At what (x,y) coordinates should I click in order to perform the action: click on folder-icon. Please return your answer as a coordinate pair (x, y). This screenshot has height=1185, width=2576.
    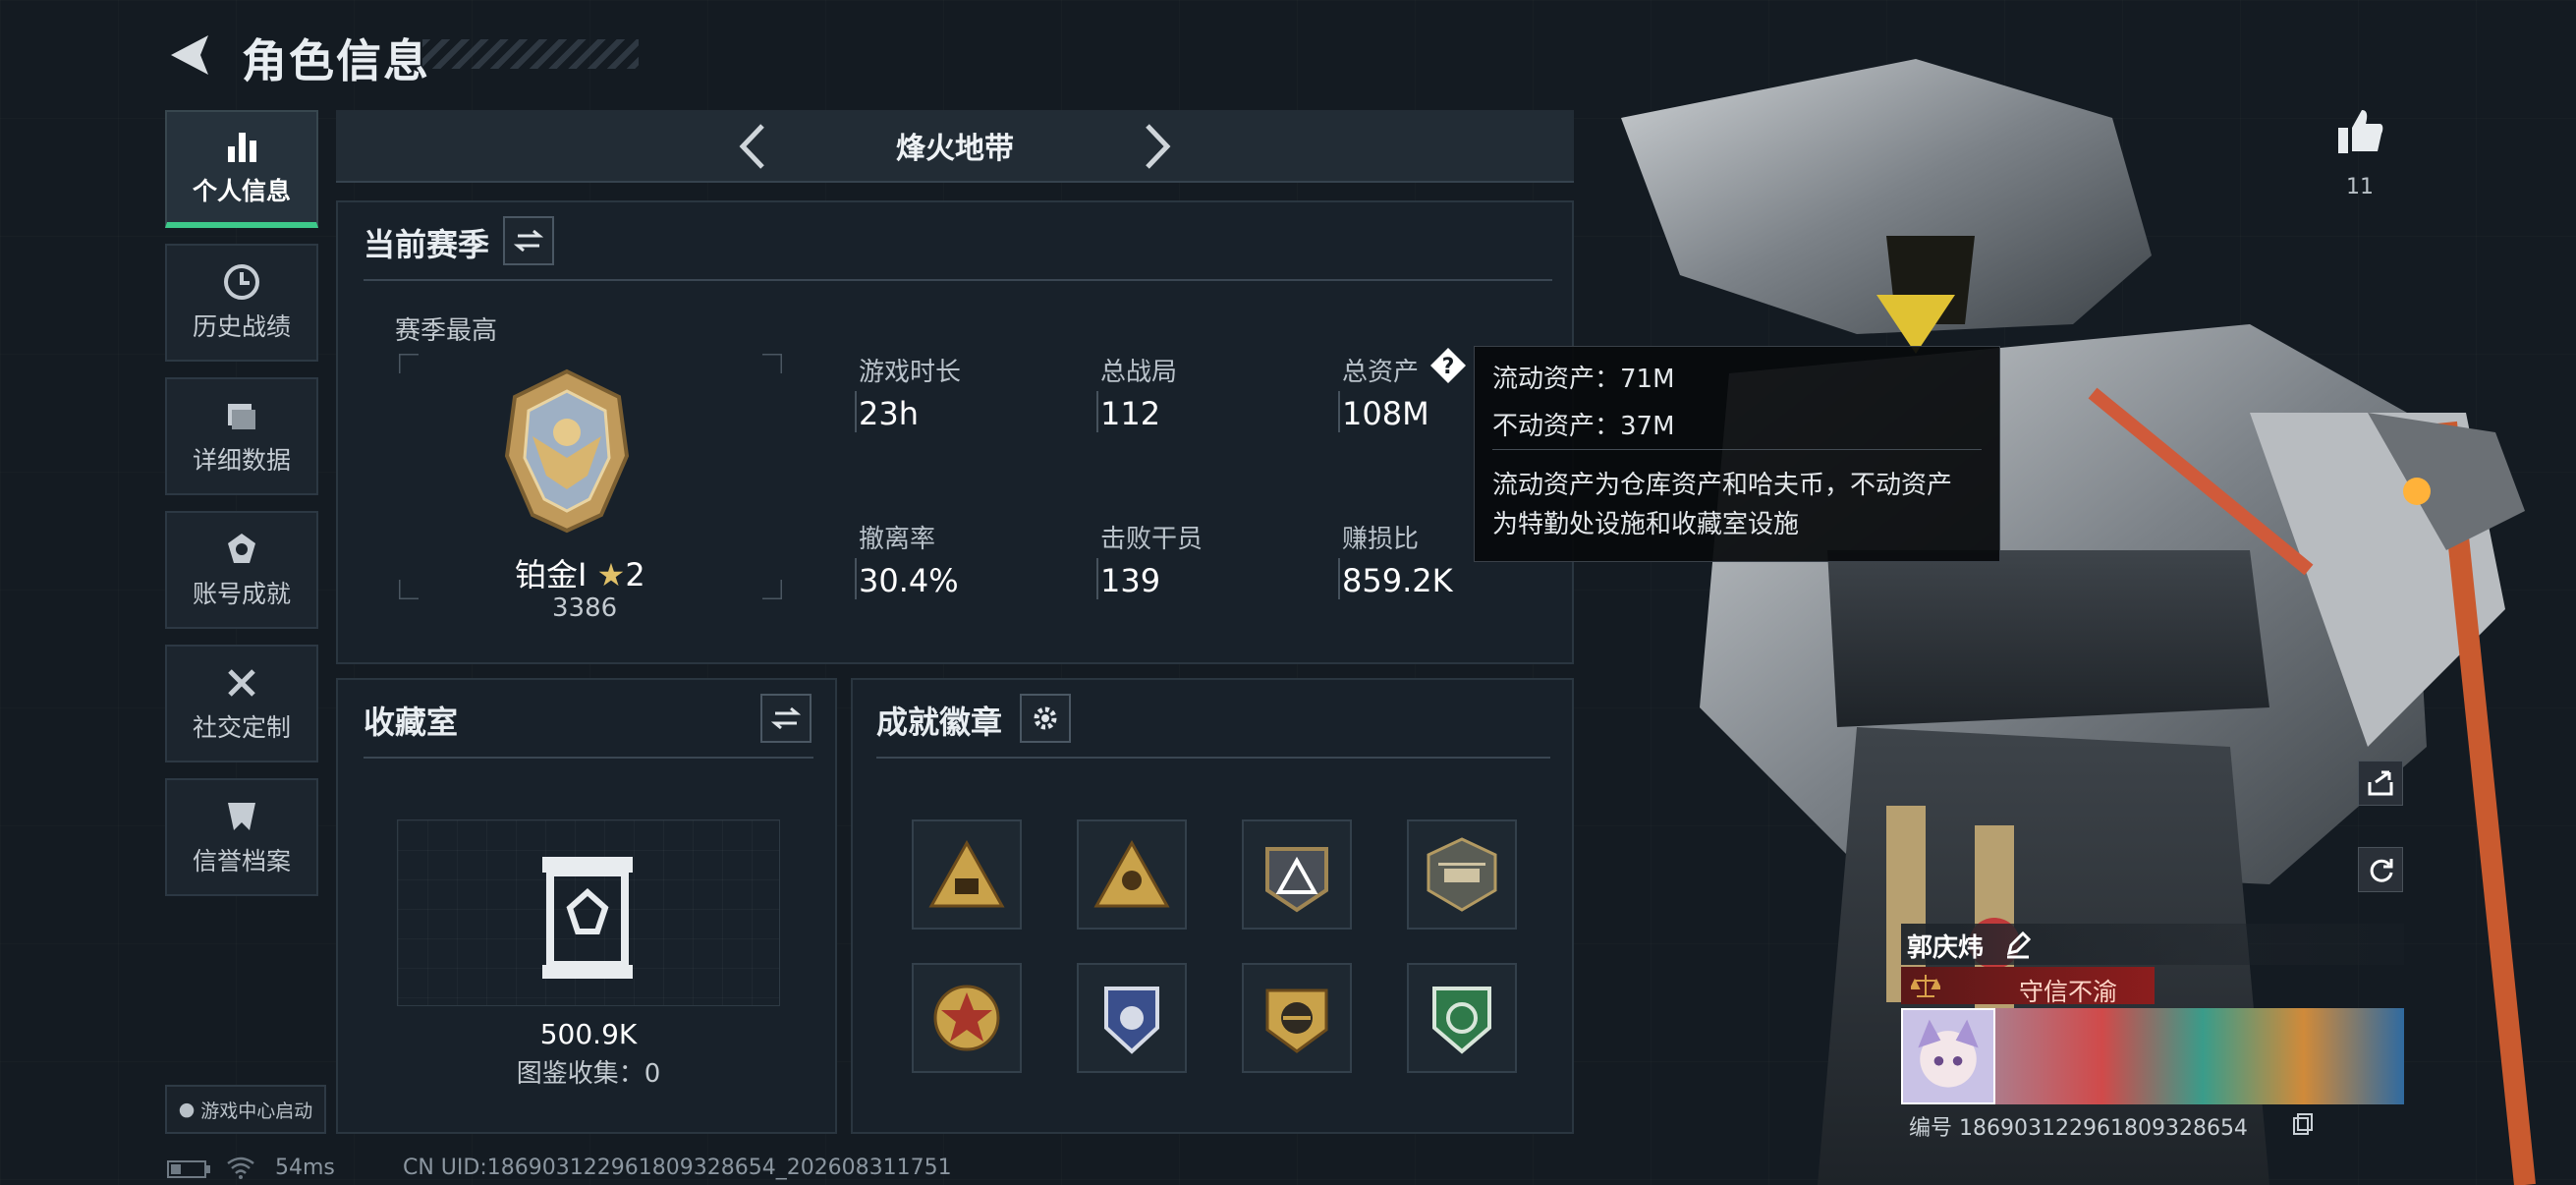
    Looking at the image, I should click on (241, 416).